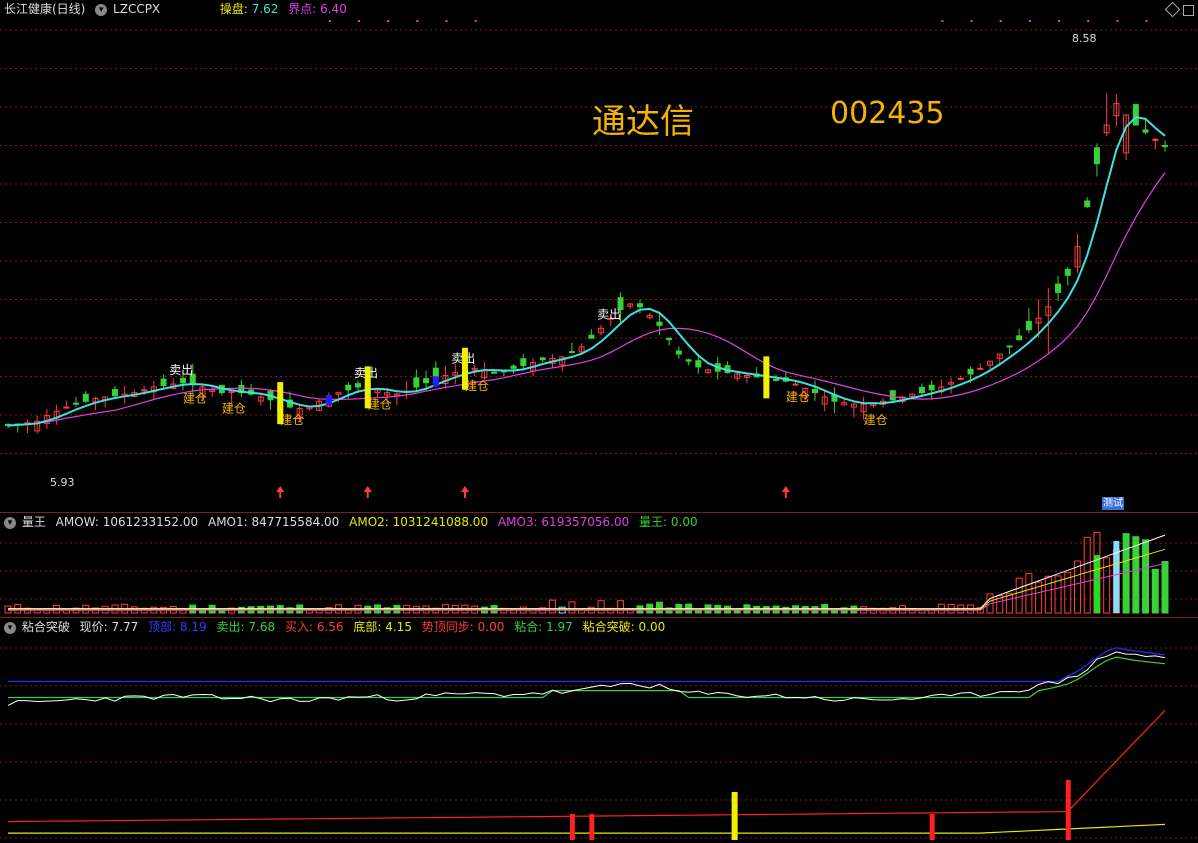 The image size is (1198, 843). Describe the element at coordinates (1188, 10) in the screenshot. I see `window-square-icon` at that location.